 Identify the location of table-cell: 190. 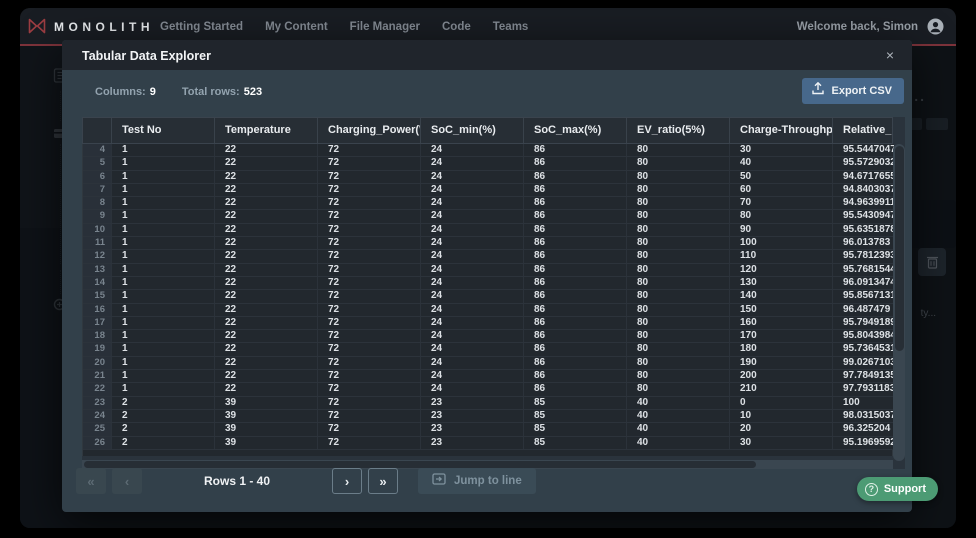
(780, 363).